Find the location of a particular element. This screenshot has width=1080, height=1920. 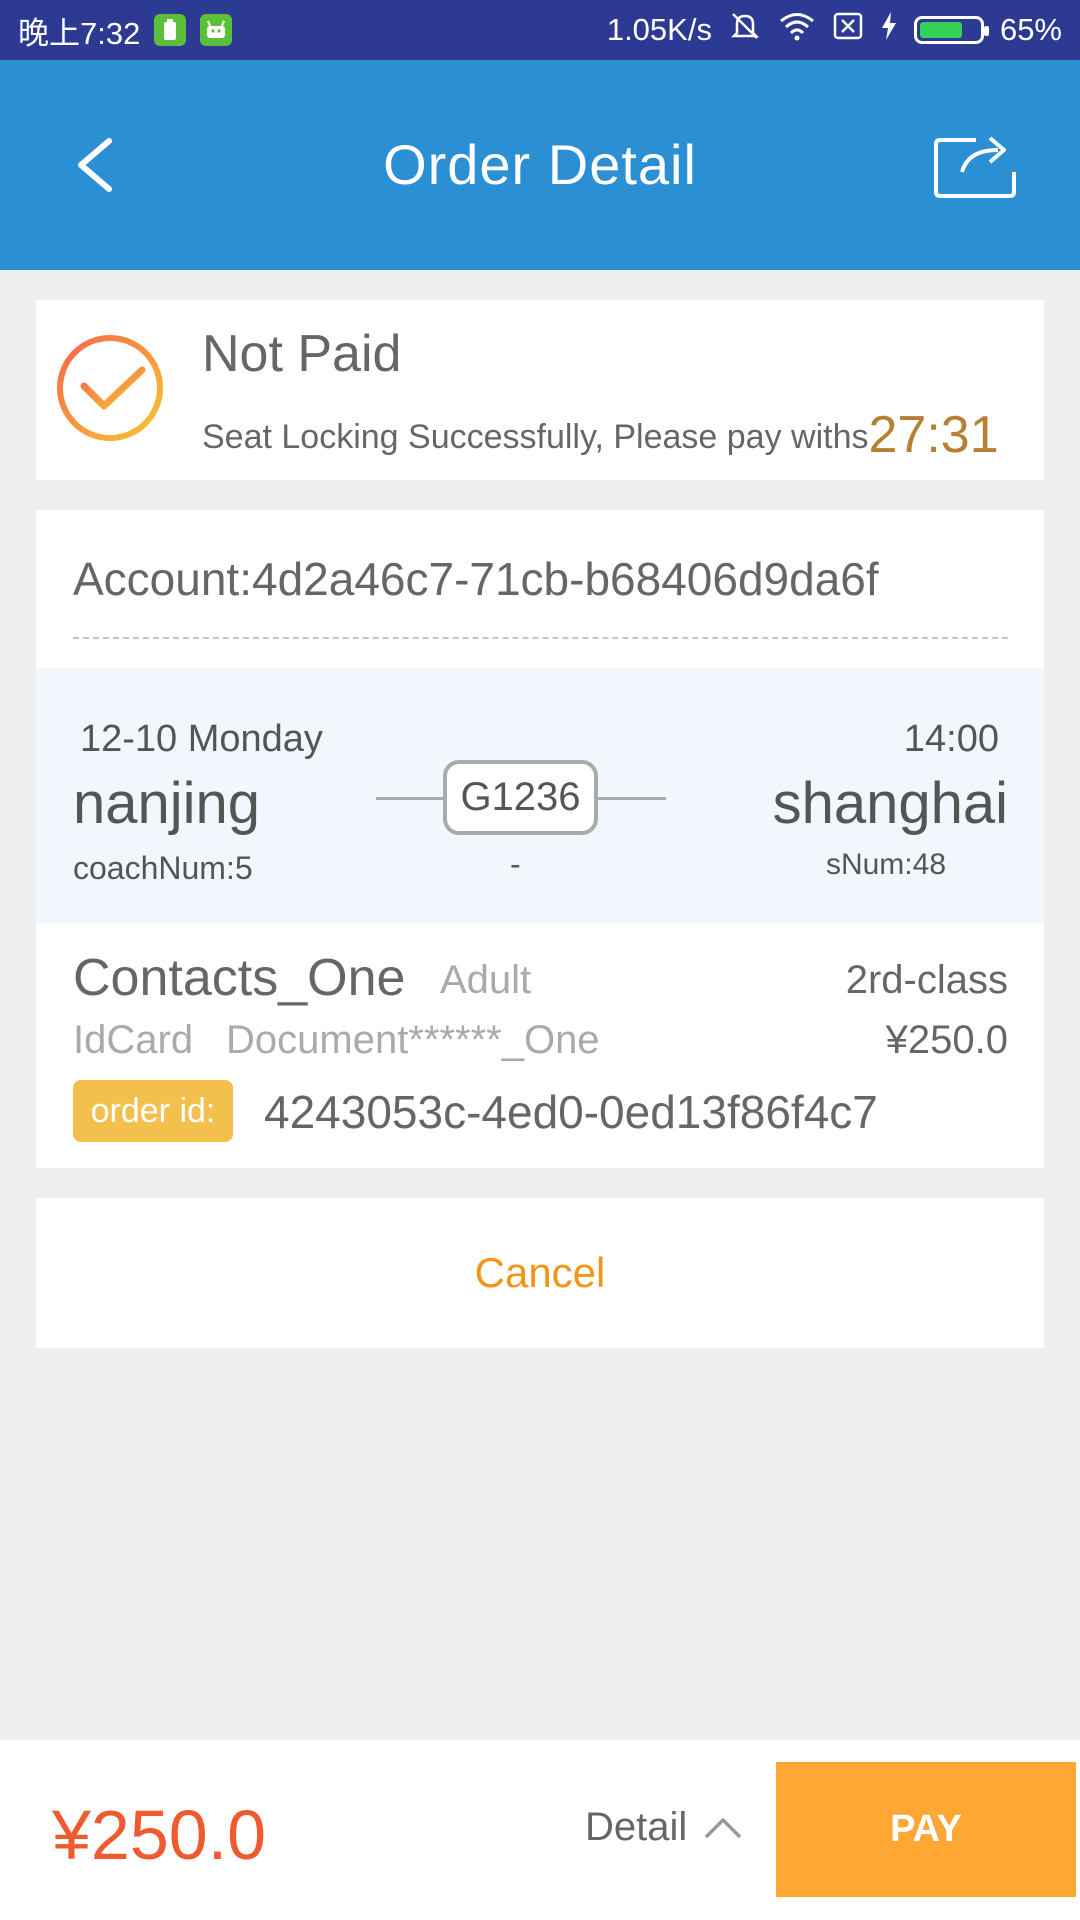

battery-app-icon is located at coordinates (170, 30).